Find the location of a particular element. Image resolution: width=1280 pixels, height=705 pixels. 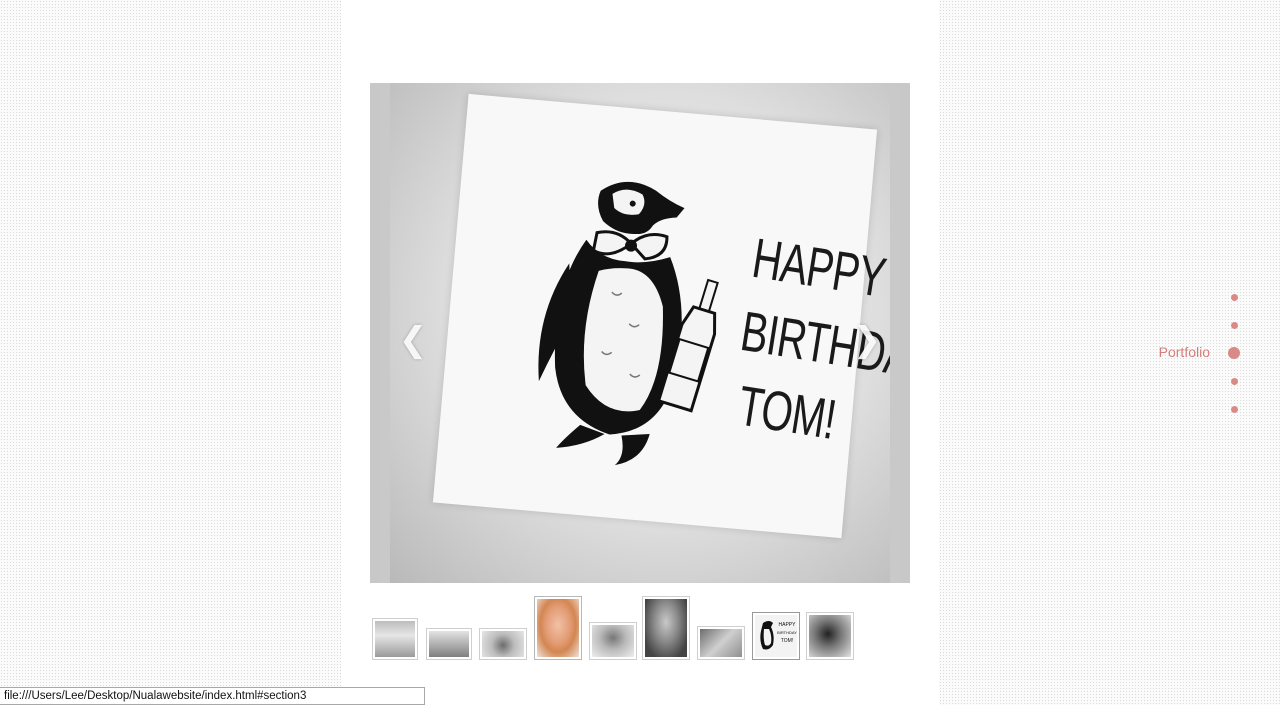

chevron-right-icon: ❯ is located at coordinates (867, 340).